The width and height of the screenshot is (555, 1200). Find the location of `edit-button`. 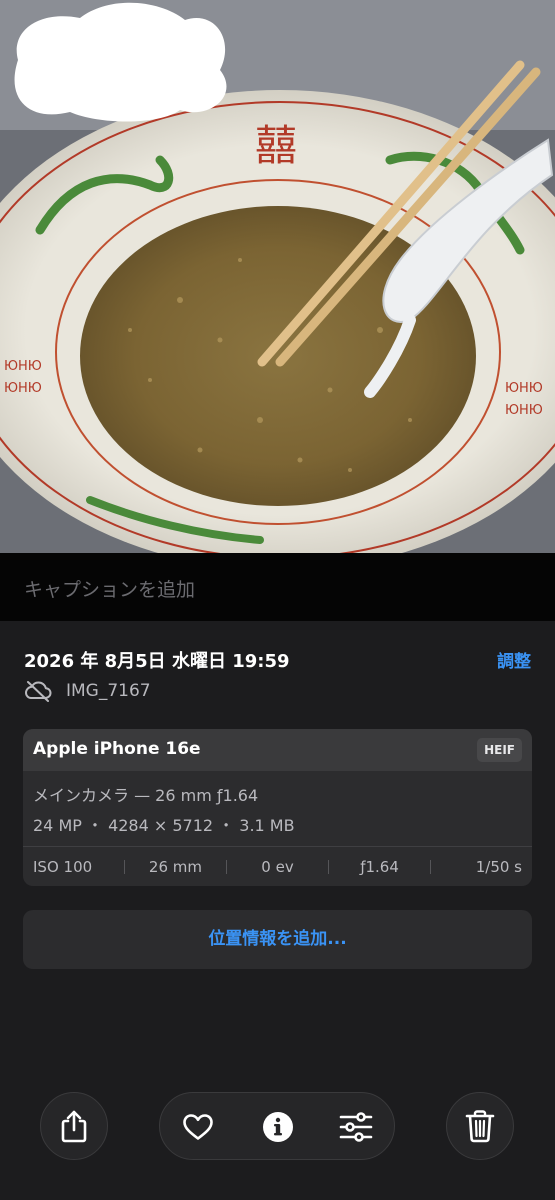

edit-button is located at coordinates (356, 1127).